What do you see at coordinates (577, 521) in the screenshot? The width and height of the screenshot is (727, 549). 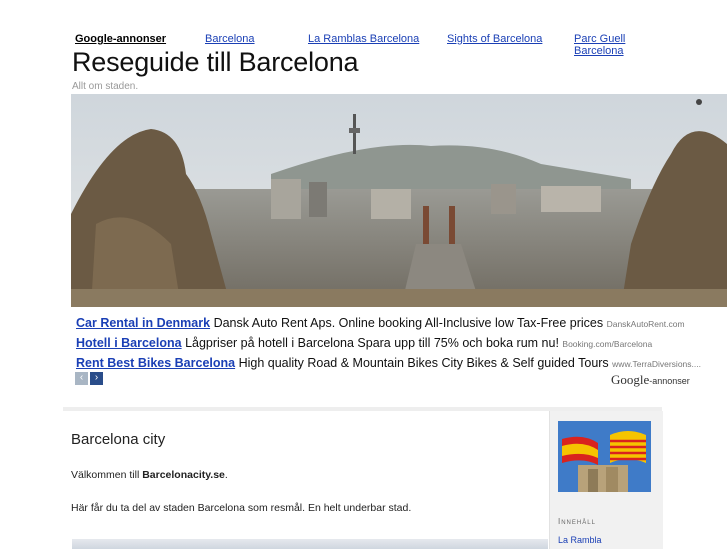 I see `sidebar-heading: Innehåll` at bounding box center [577, 521].